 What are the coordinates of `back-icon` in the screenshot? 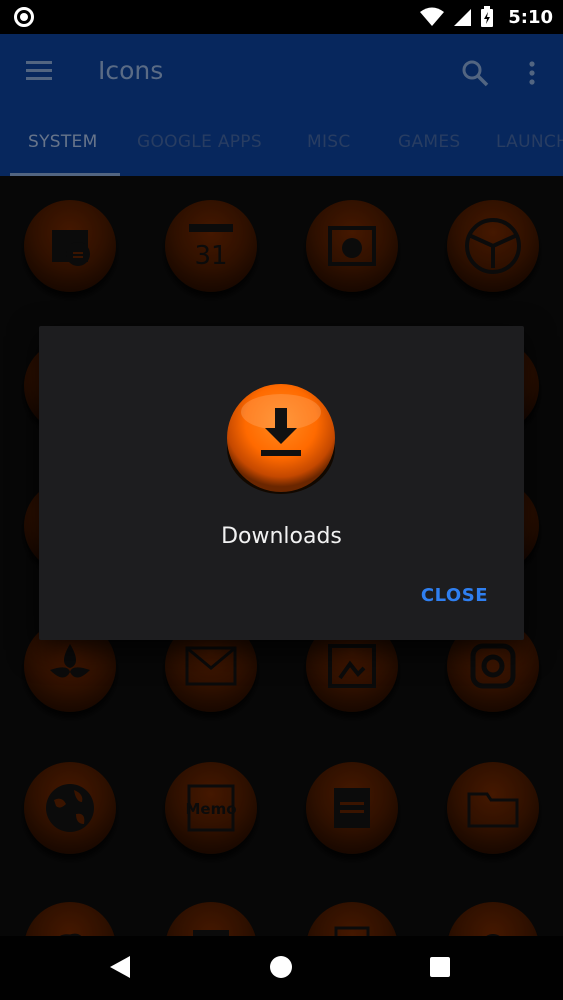 It's located at (120, 967).